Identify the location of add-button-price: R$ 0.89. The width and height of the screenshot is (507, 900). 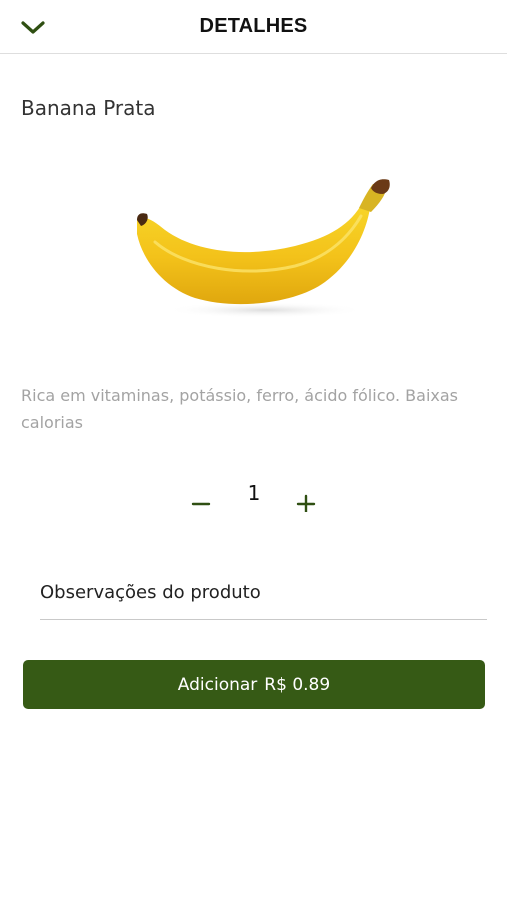
(297, 684).